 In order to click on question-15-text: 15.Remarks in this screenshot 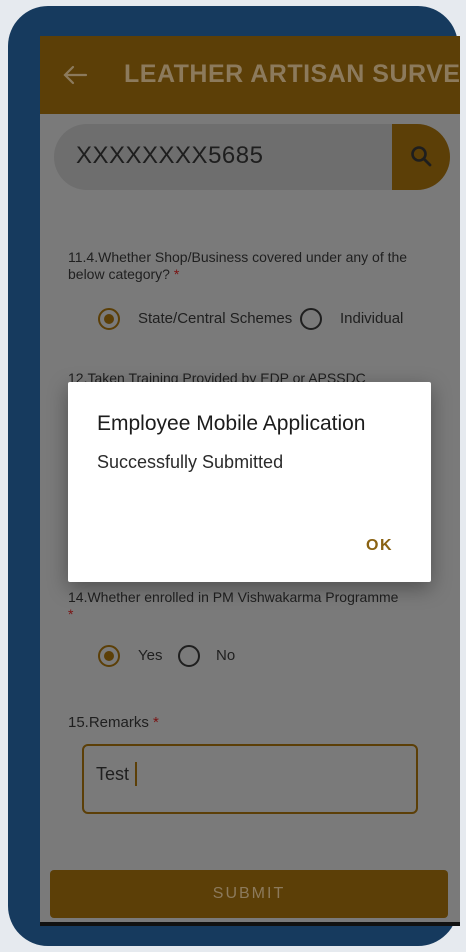, I will do `click(108, 722)`.